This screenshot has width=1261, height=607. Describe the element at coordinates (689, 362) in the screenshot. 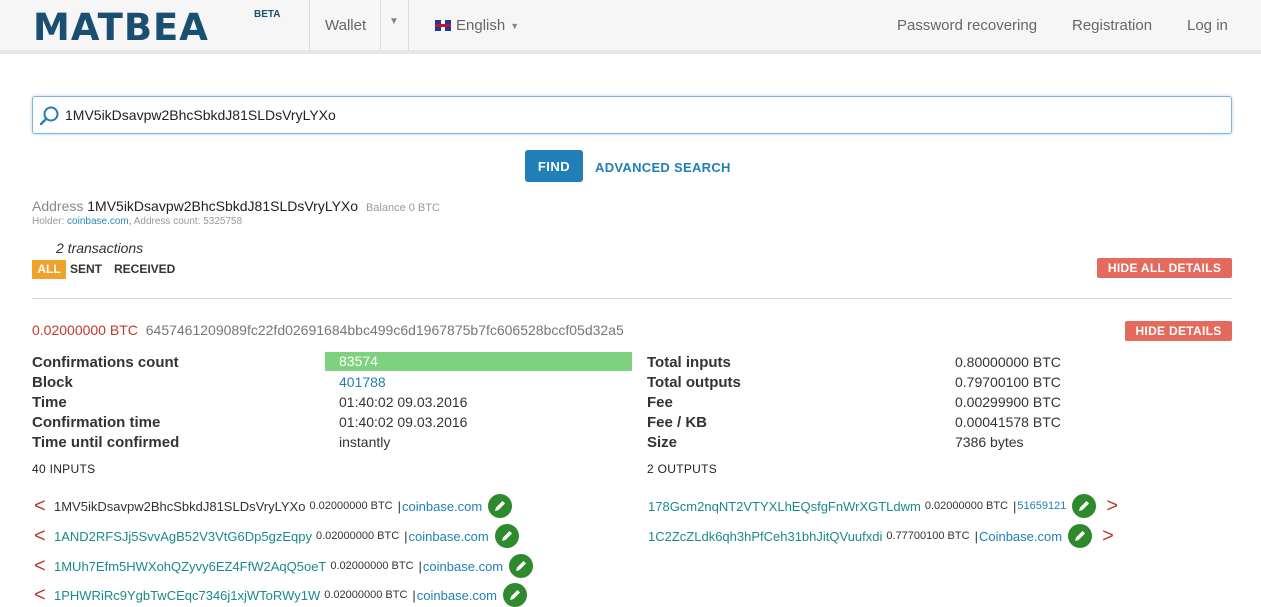

I see `label-total-inputs: Total inputs` at that location.